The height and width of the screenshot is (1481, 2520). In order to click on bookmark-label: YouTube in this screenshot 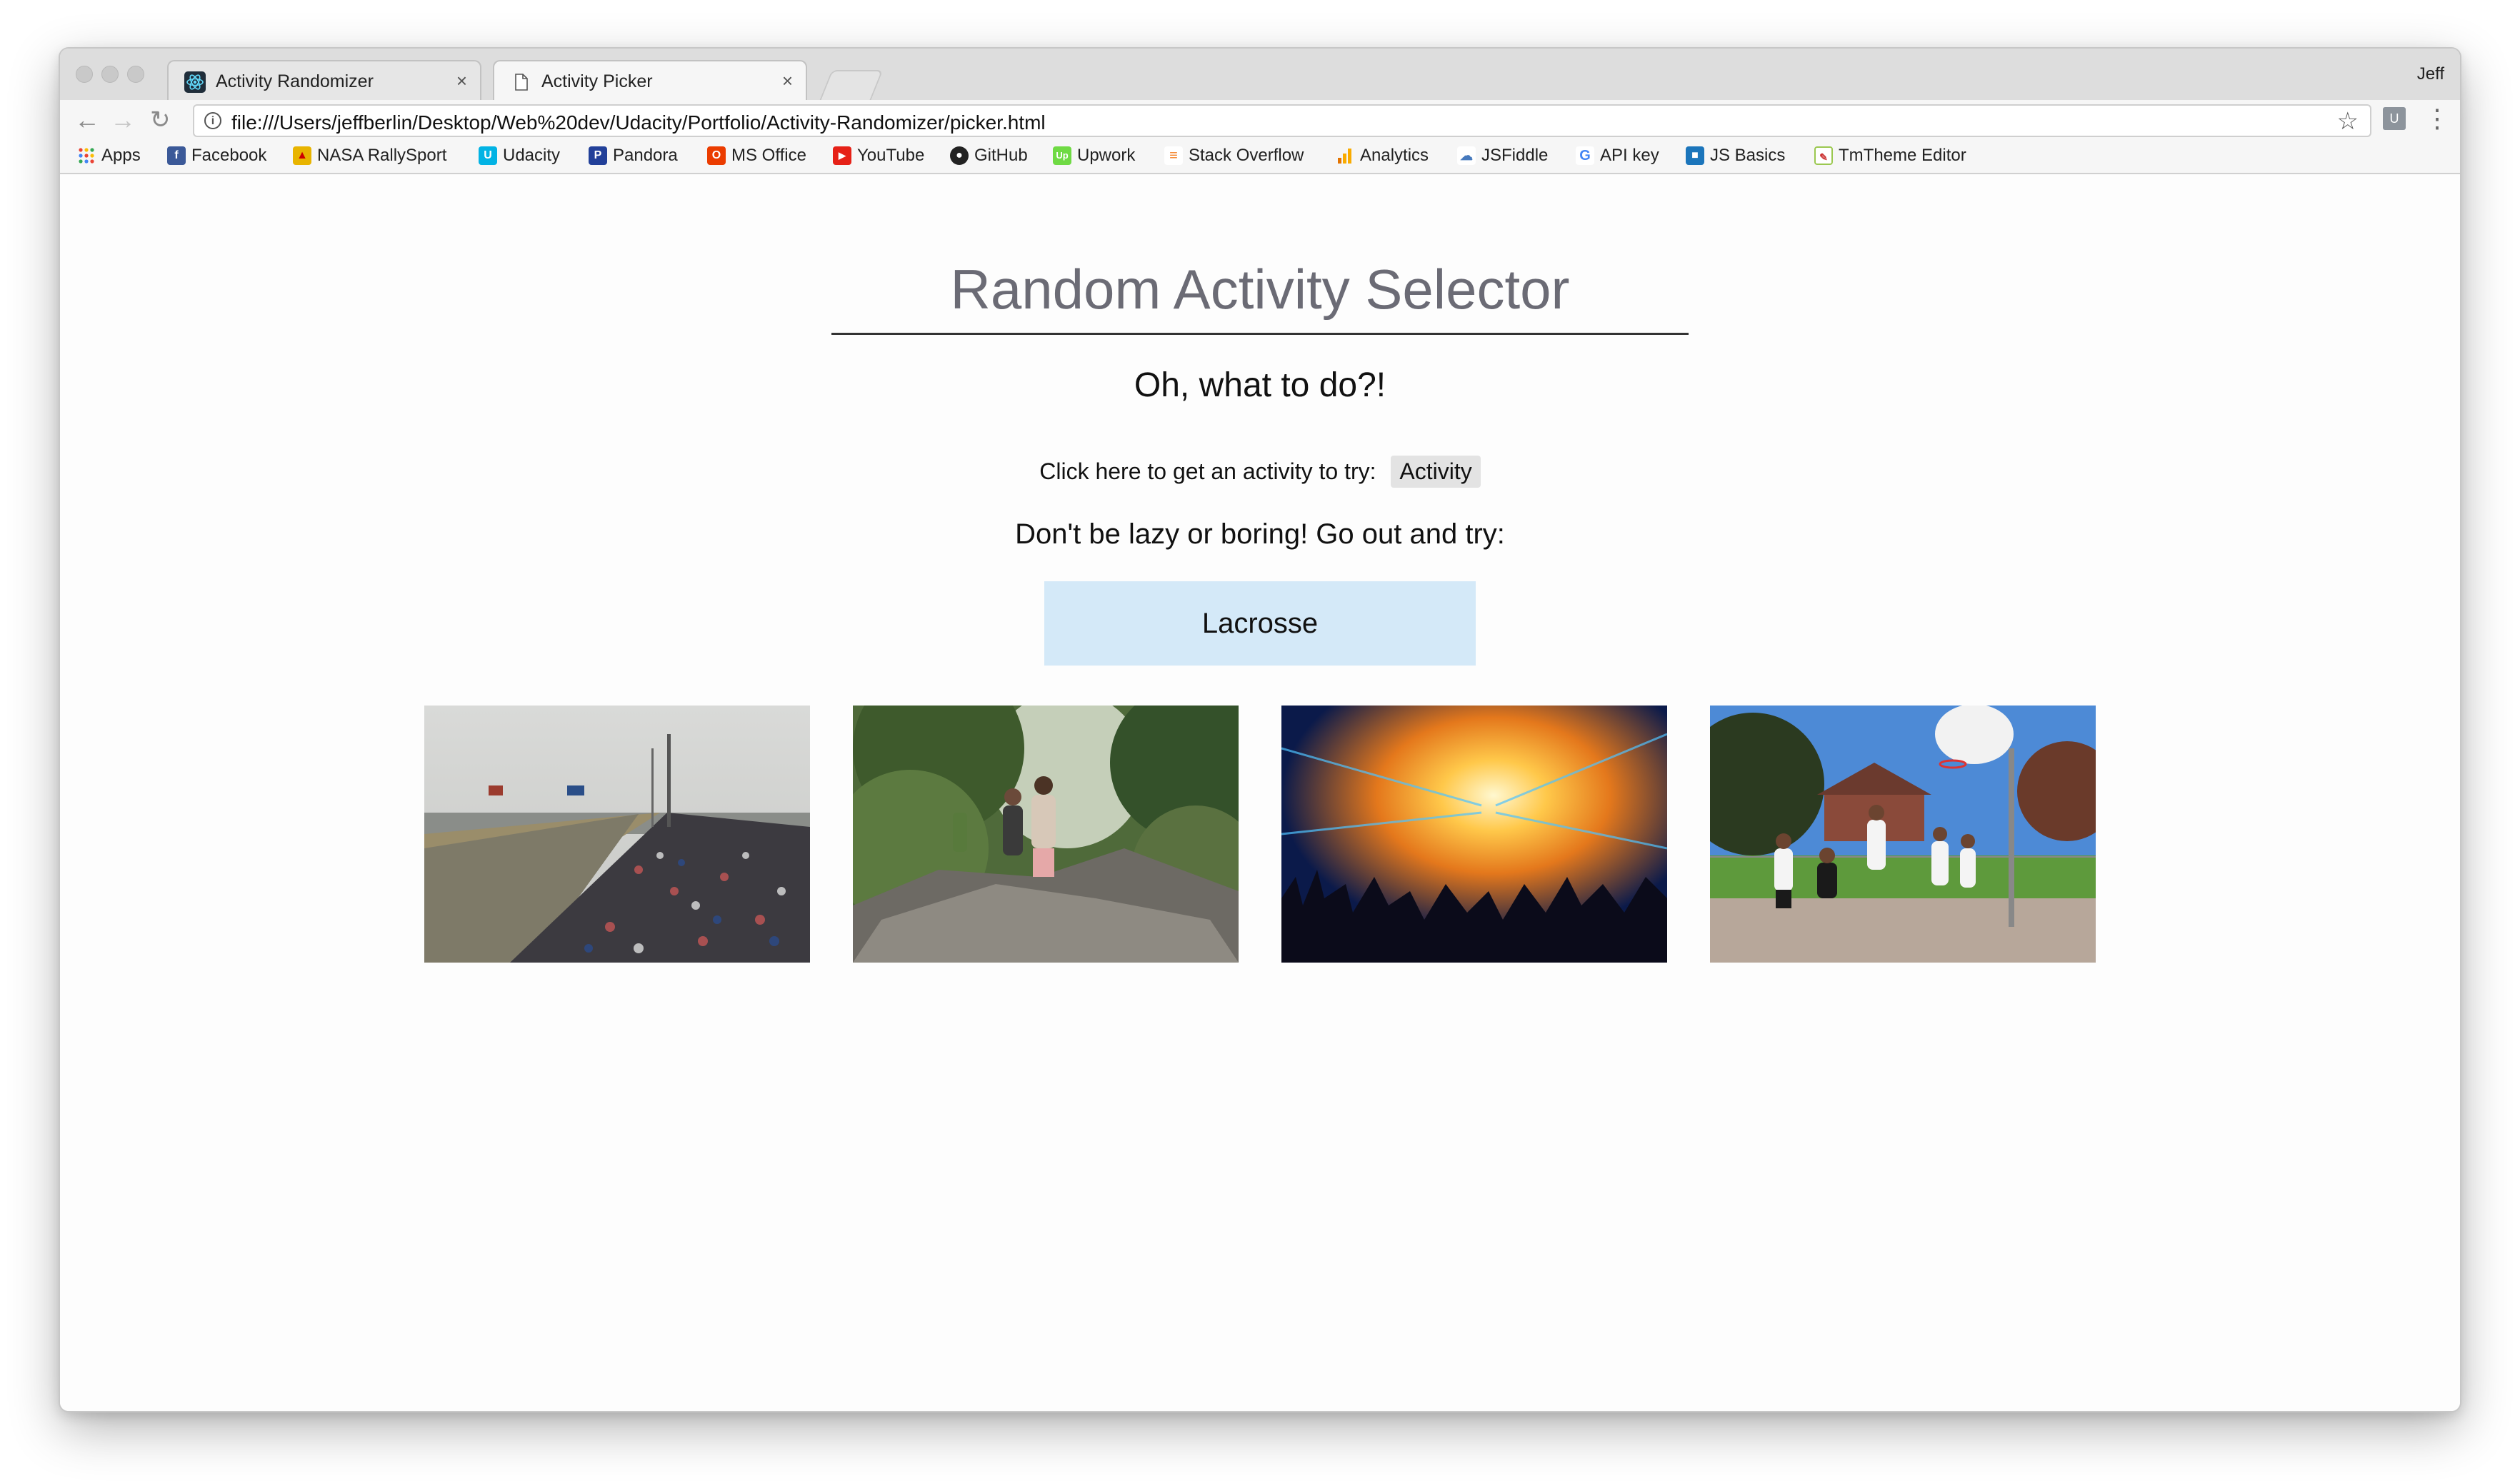, I will do `click(891, 156)`.